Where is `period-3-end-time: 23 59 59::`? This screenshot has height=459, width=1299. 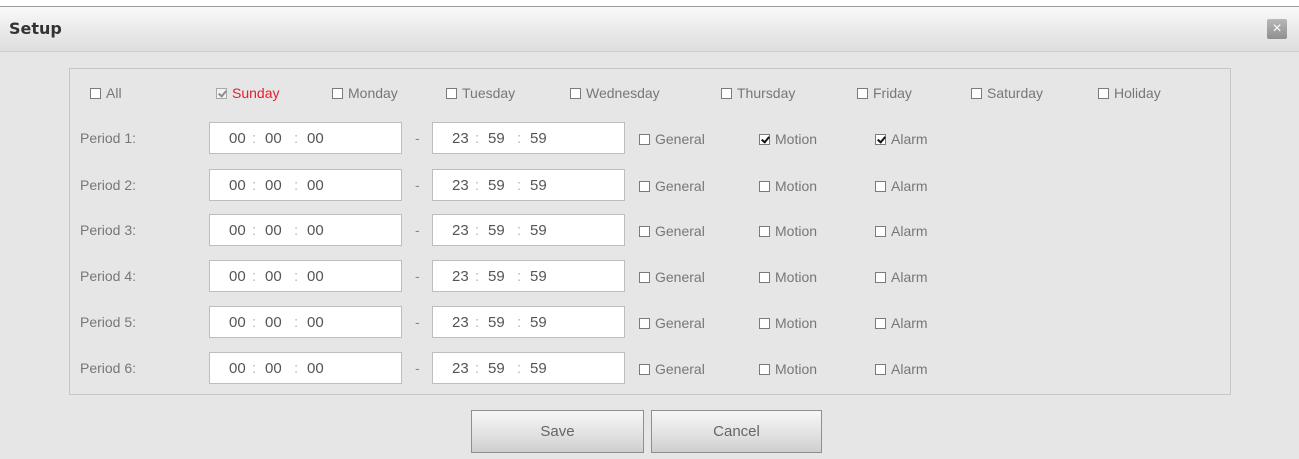
period-3-end-time: 23 59 59:: is located at coordinates (528, 230).